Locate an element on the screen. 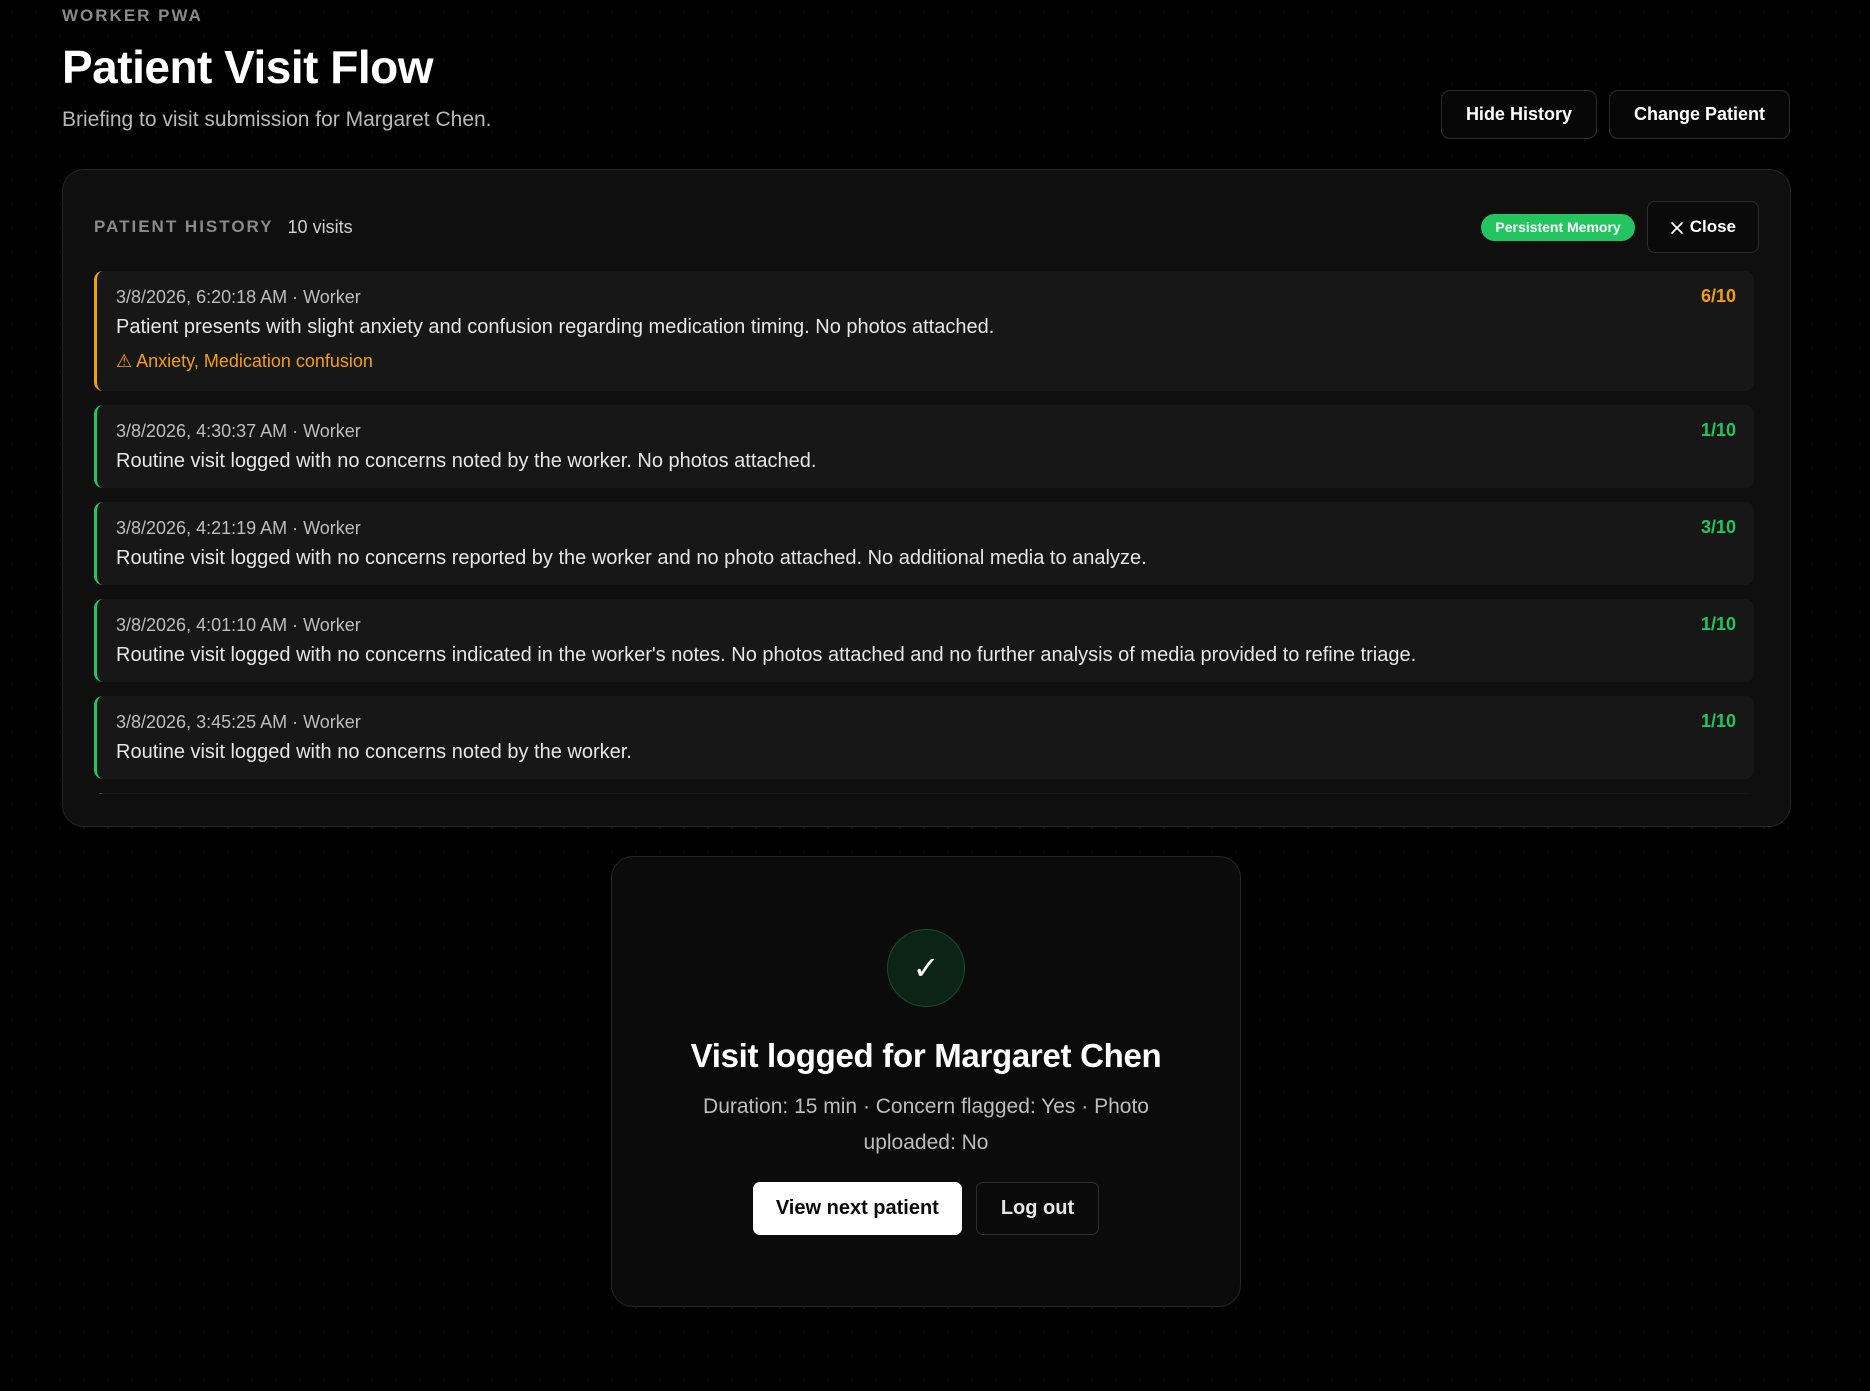  visit-severity-score: 3/10 is located at coordinates (1718, 527).